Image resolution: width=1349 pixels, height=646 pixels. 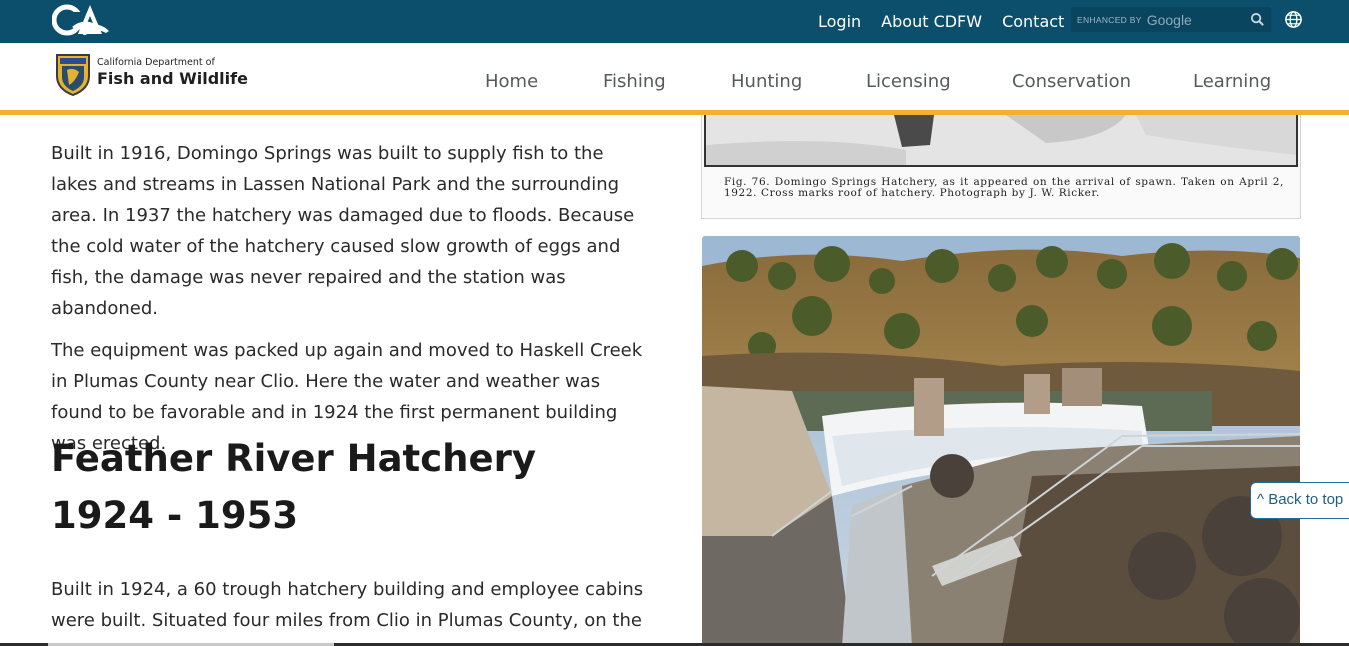 I want to click on historical-photo-image, so click(x=1001, y=140).